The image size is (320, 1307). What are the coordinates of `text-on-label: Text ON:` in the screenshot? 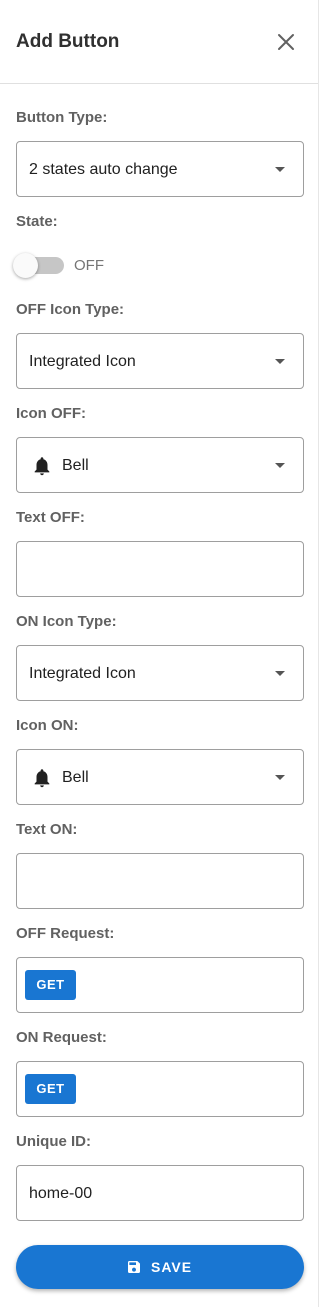 It's located at (47, 829).